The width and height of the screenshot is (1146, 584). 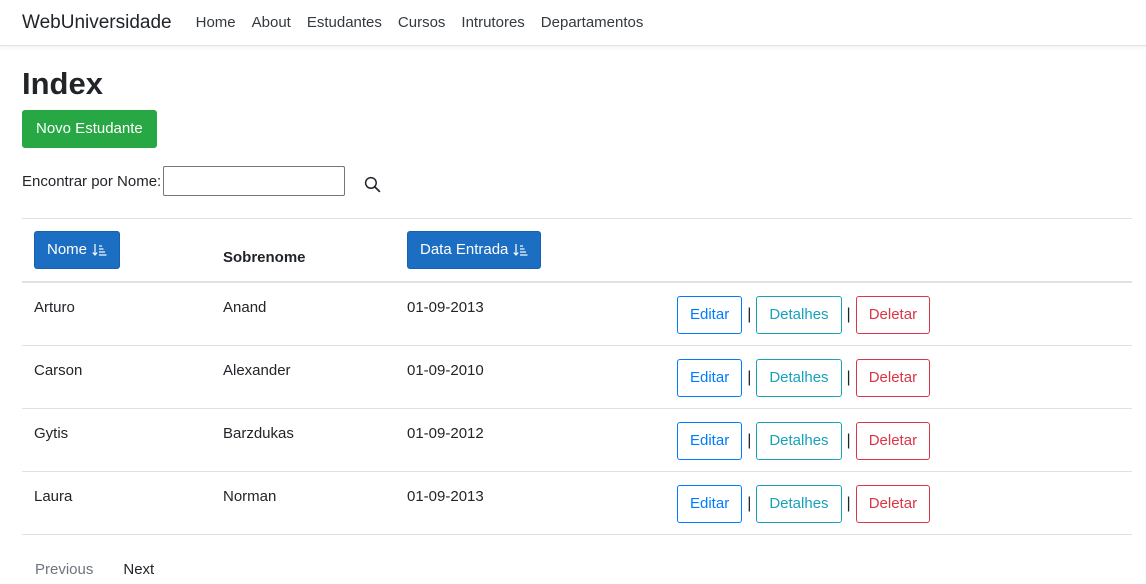 I want to click on header-sobrenome: Sobrenome, so click(x=264, y=257).